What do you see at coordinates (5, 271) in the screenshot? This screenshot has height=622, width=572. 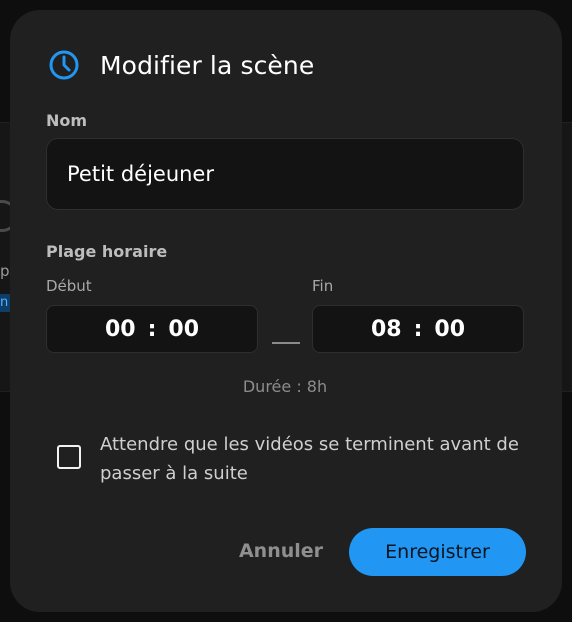 I see `background-text-fragment: p` at bounding box center [5, 271].